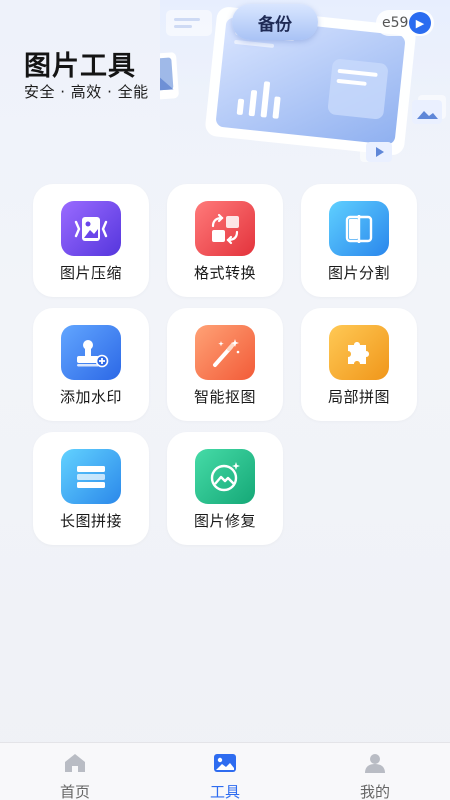 This screenshot has height=800, width=450. Describe the element at coordinates (359, 228) in the screenshot. I see `image-split-icon` at that location.